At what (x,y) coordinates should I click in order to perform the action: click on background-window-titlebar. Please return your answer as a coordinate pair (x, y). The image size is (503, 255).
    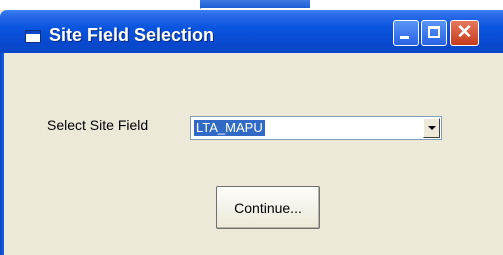
    Looking at the image, I should click on (255, 4).